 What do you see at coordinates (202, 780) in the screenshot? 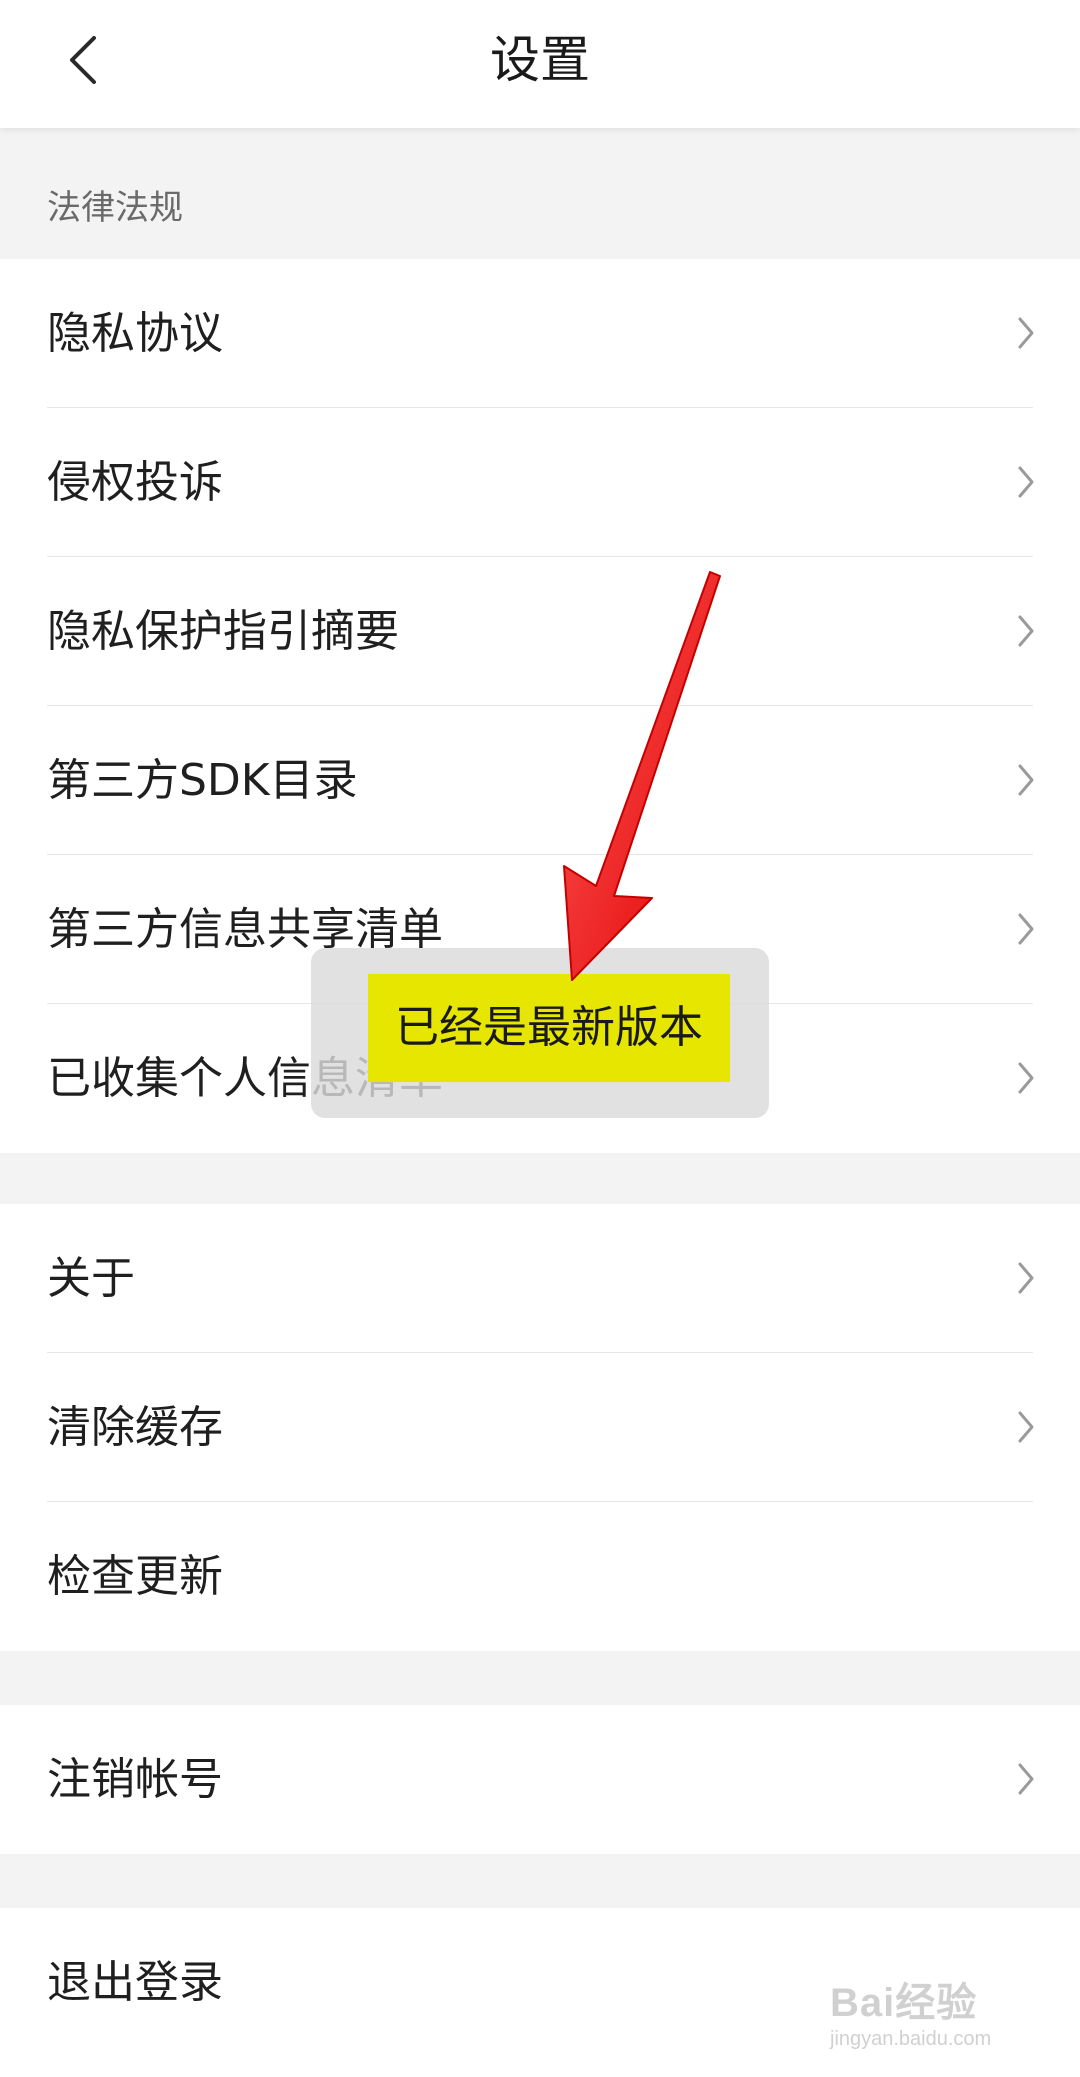
I see `settings-item-label: 第三方SDK目录` at bounding box center [202, 780].